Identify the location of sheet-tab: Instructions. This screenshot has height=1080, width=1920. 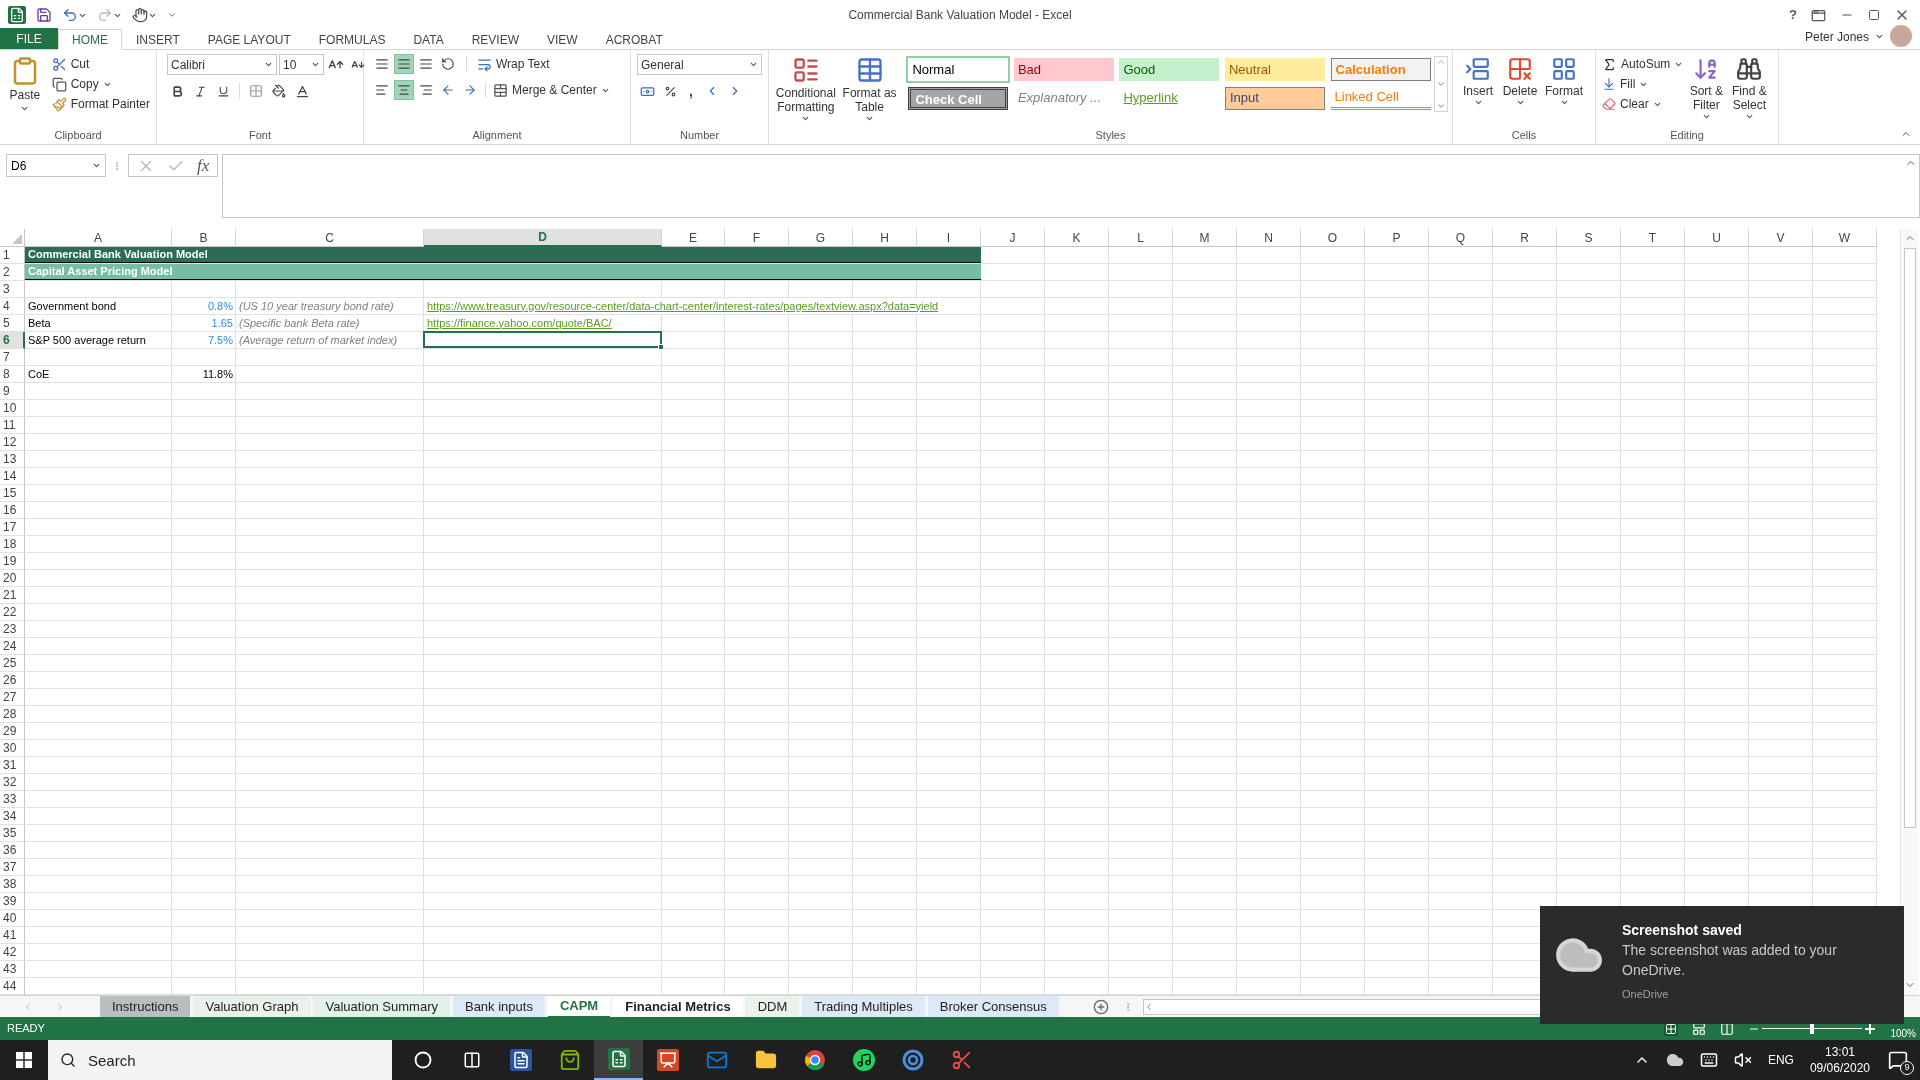
(145, 1006).